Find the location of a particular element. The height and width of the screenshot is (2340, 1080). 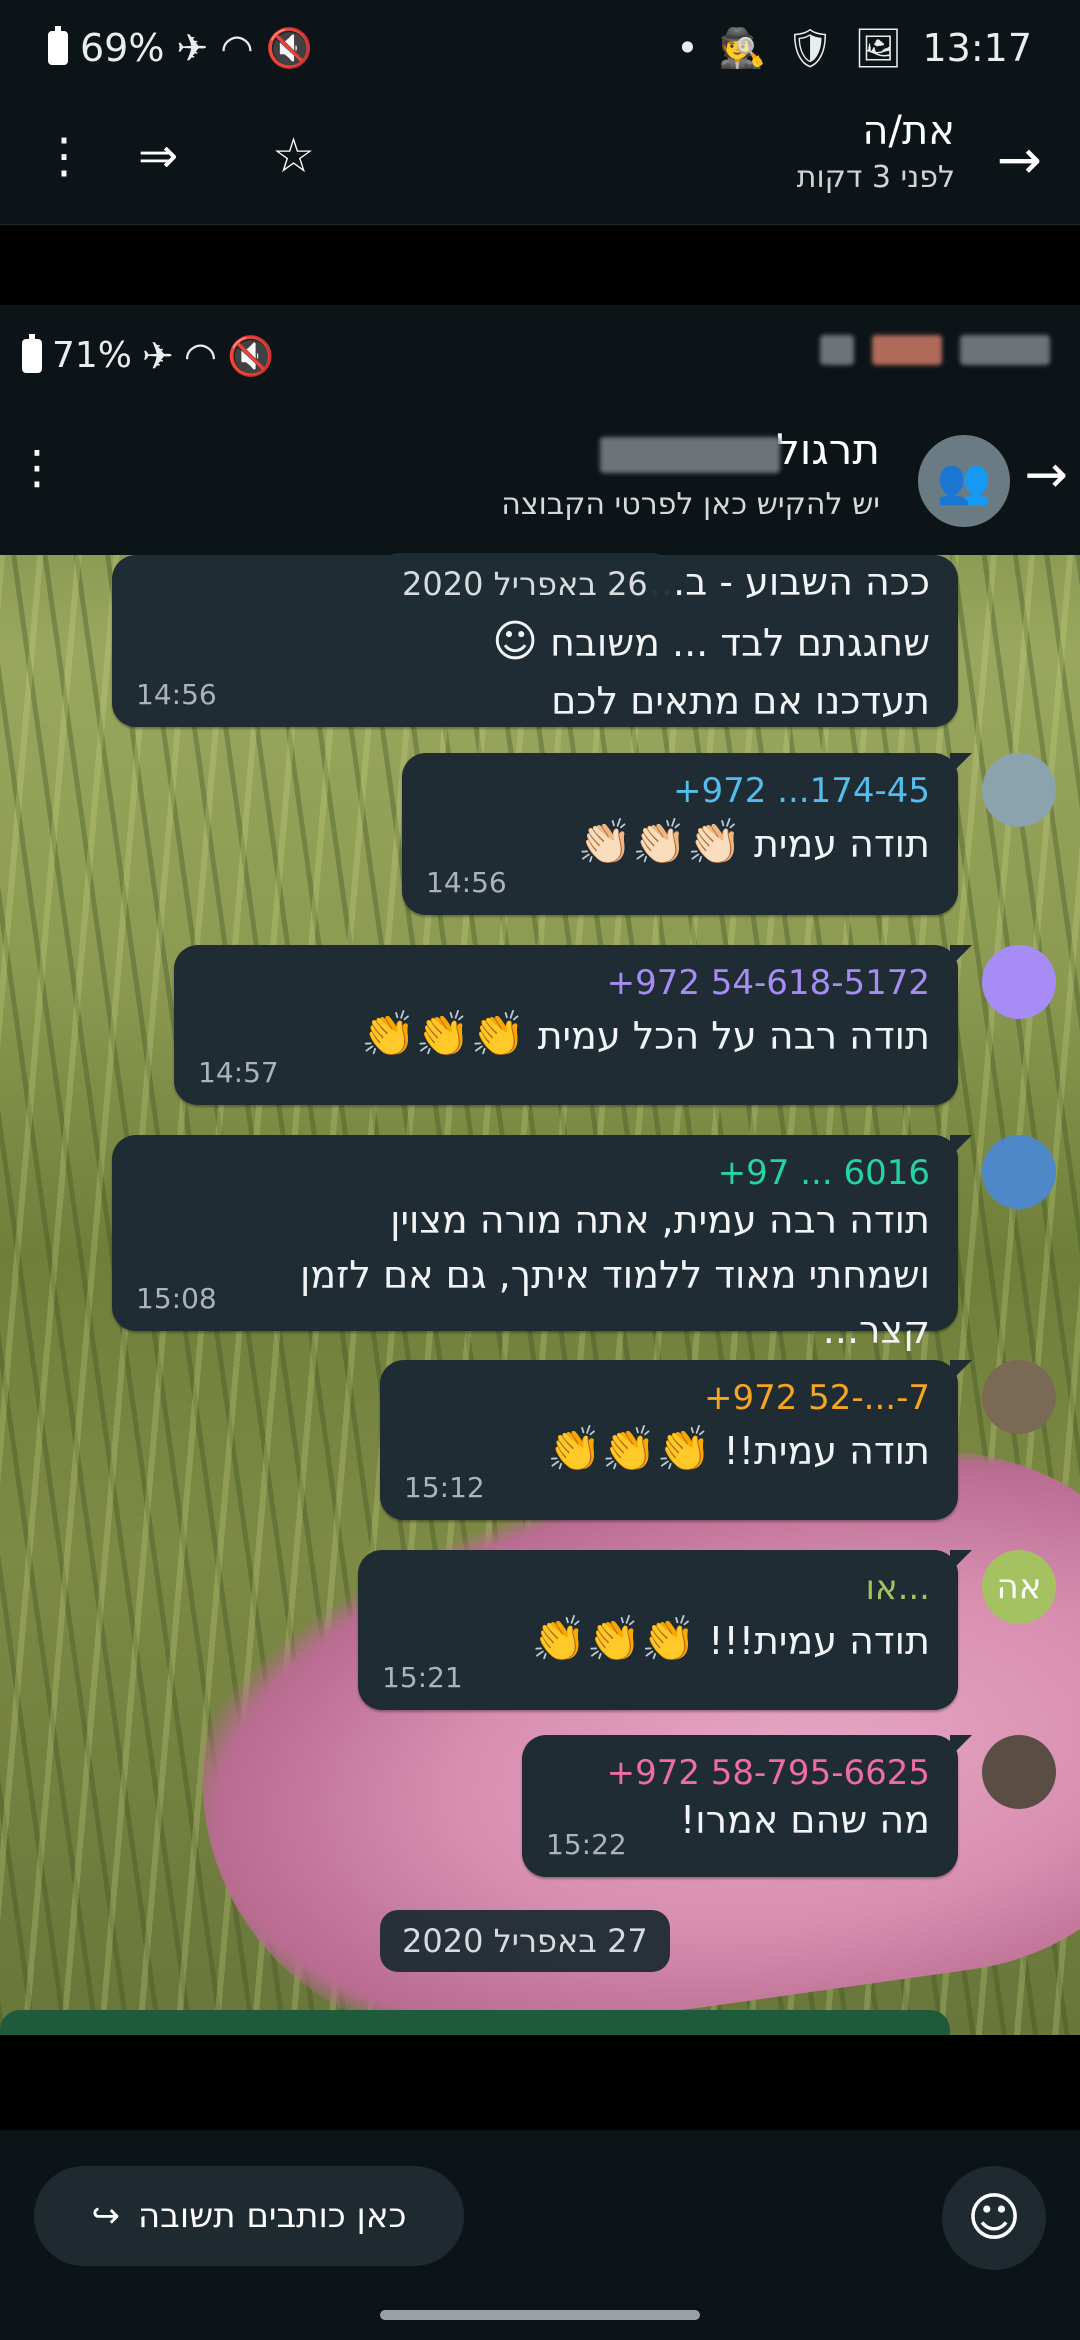

group-avatar-icon: 👥 is located at coordinates (964, 481).